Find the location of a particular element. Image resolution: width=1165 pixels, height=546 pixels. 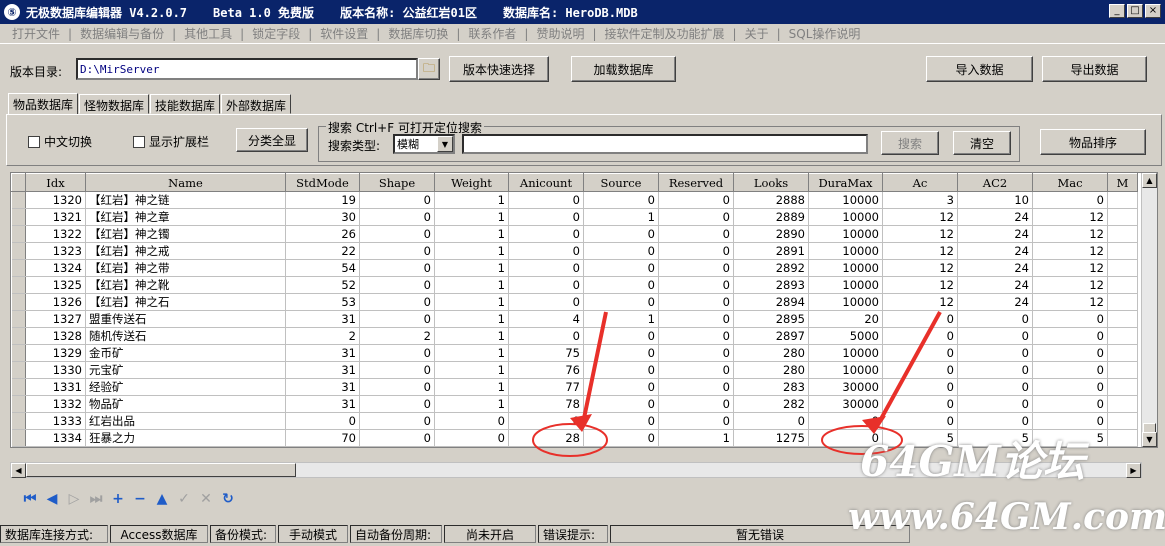

column-header: Reserved is located at coordinates (696, 182).